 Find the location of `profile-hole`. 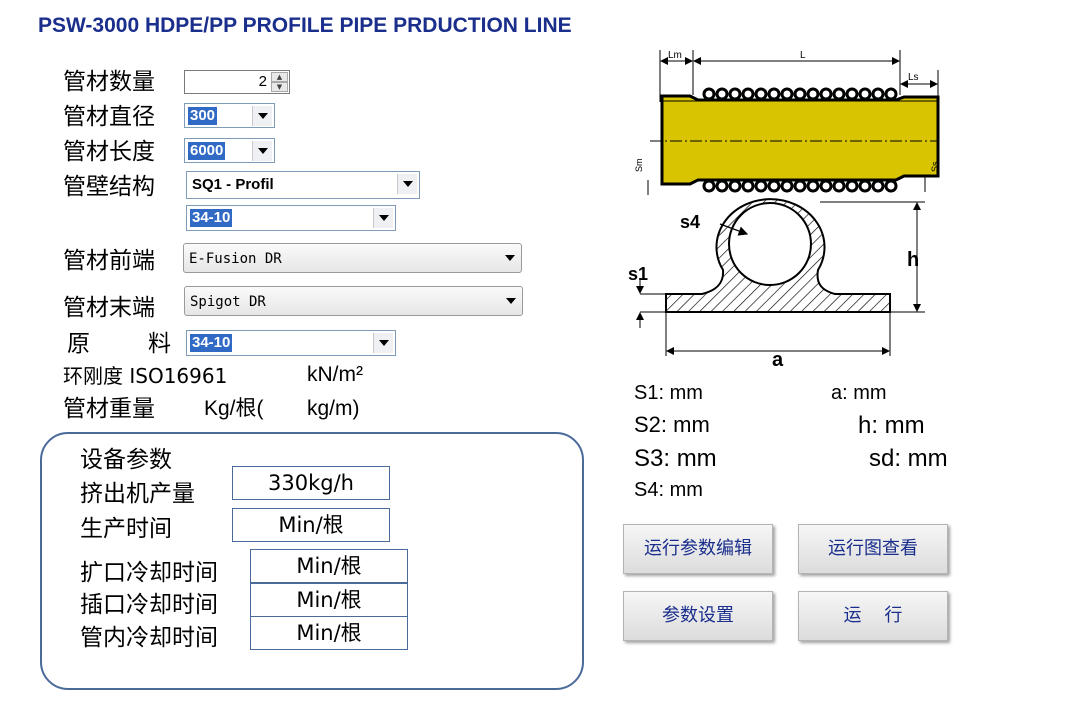

profile-hole is located at coordinates (770, 244).